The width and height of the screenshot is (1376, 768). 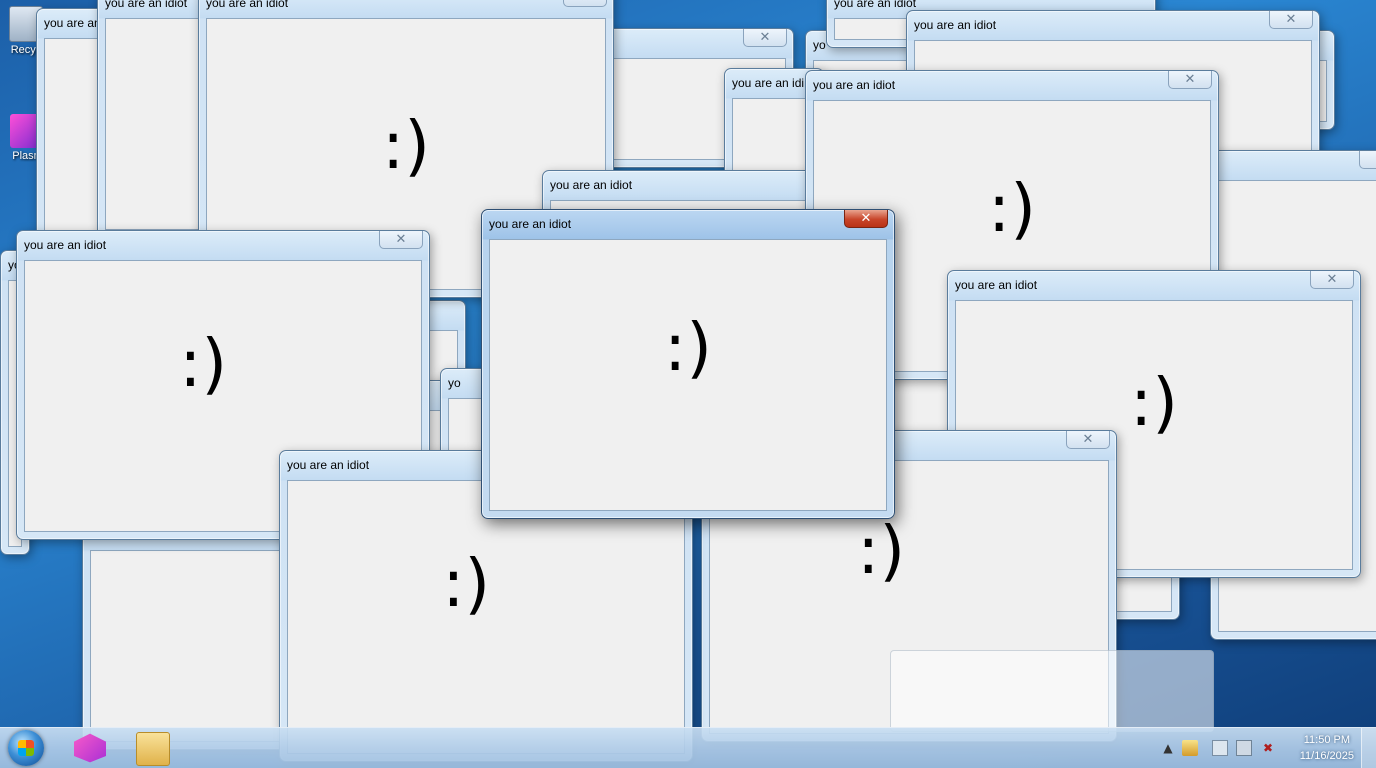 I want to click on start-button, so click(x=26, y=748).